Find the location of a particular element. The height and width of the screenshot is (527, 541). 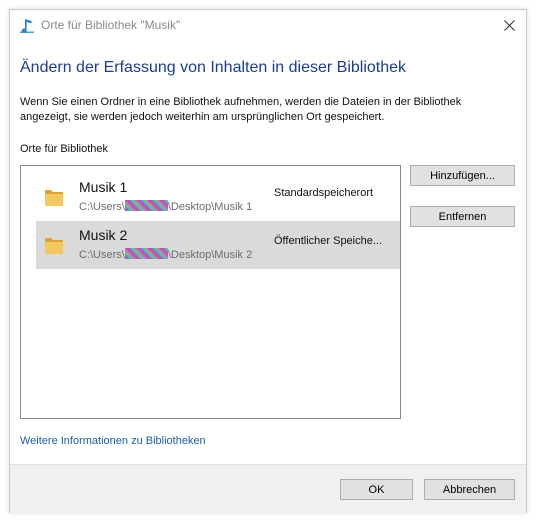

location-name: Musik 1 is located at coordinates (103, 187).